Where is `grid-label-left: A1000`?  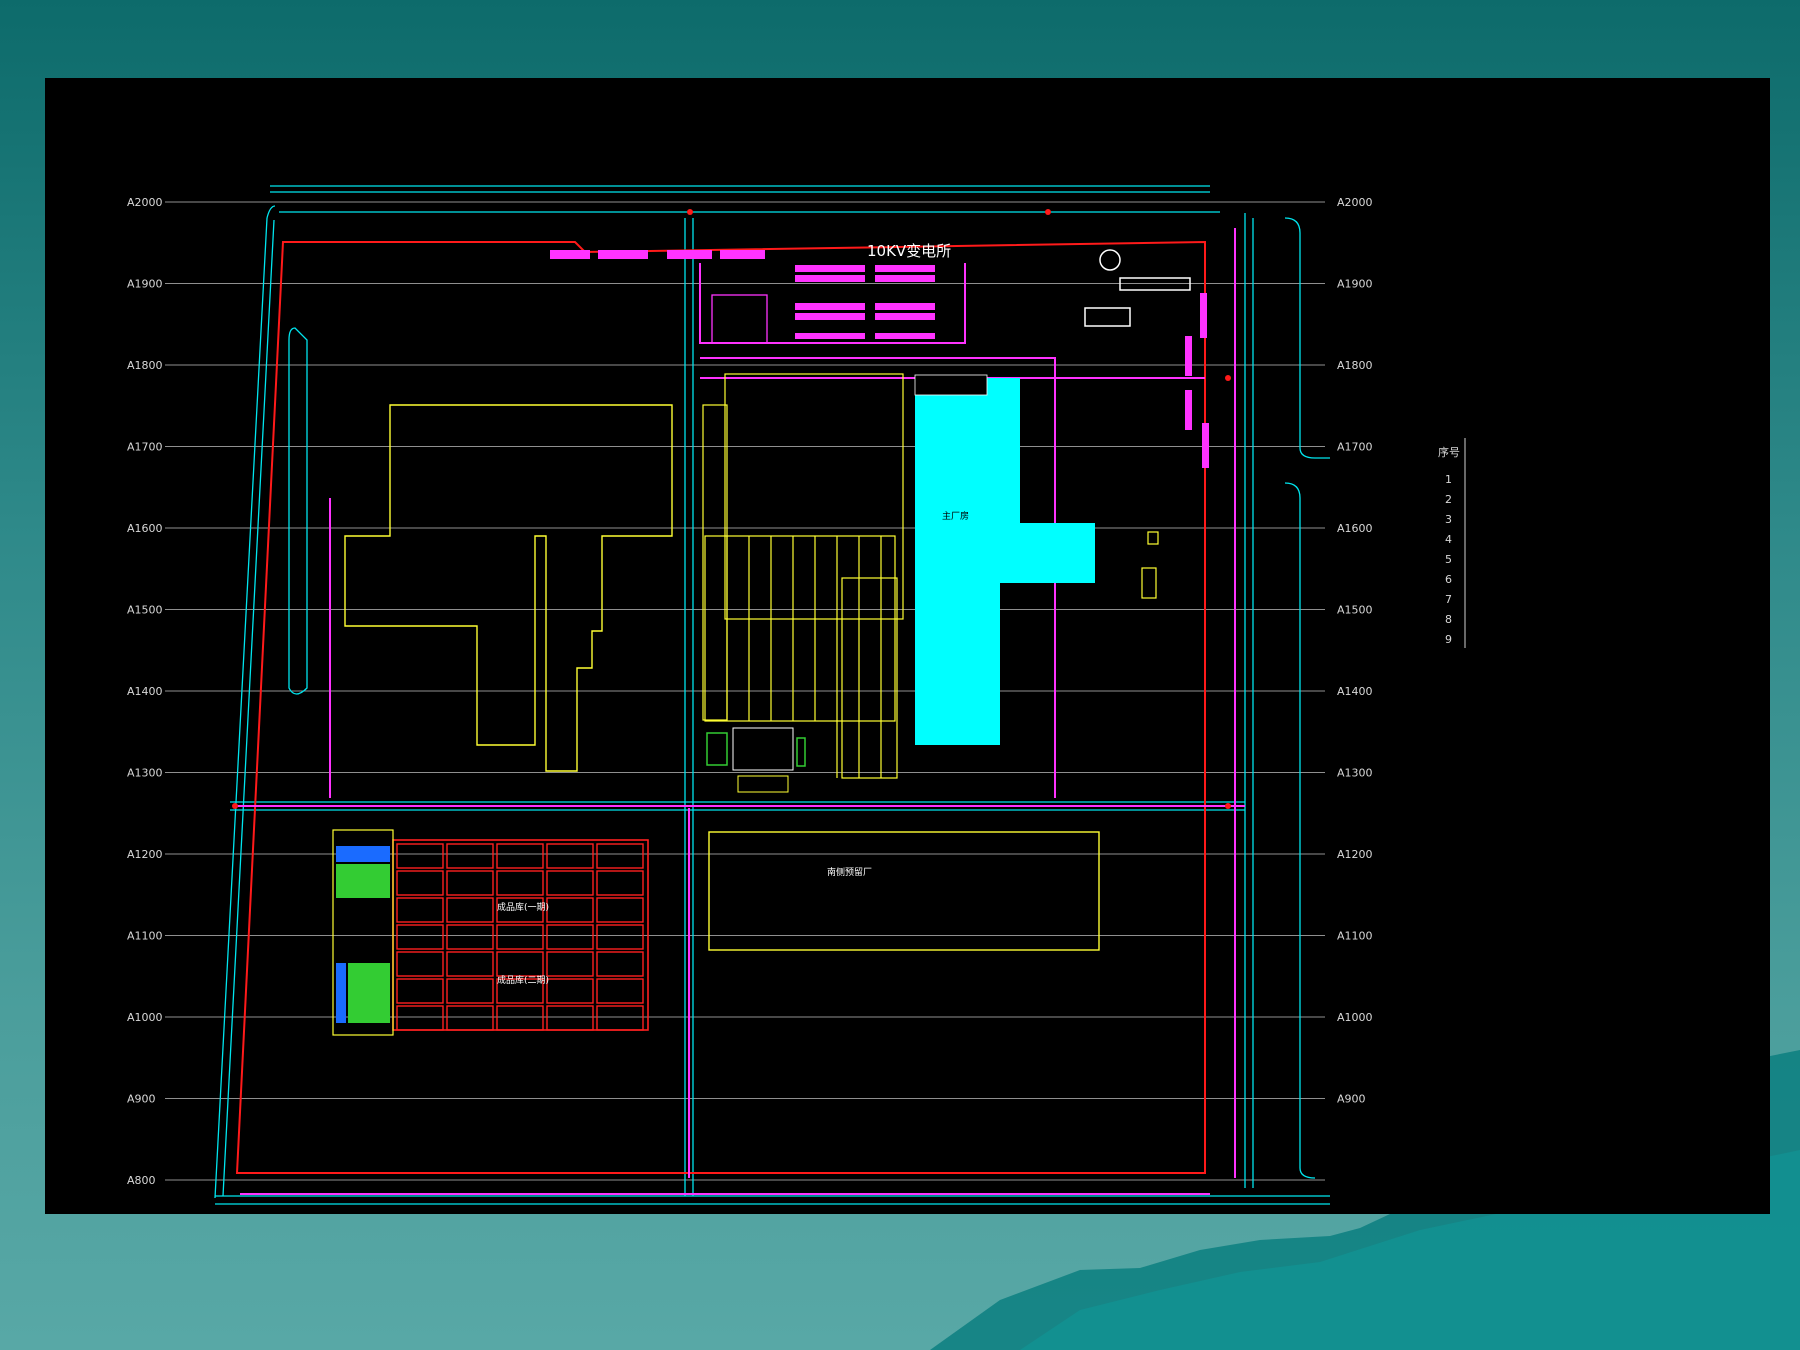
grid-label-left: A1000 is located at coordinates (145, 1017).